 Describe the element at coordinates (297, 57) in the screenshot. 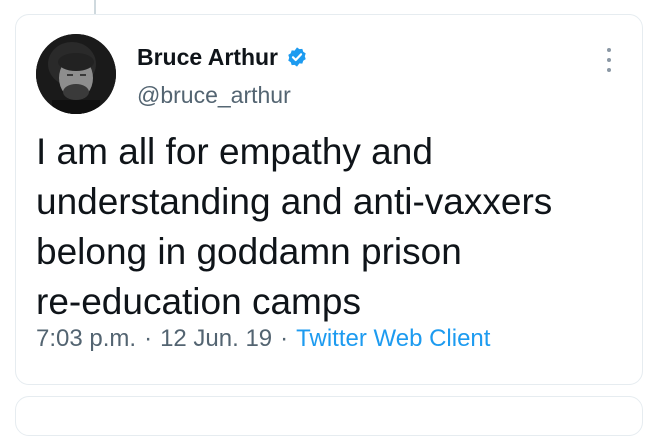

I see `verified-badge-icon` at that location.